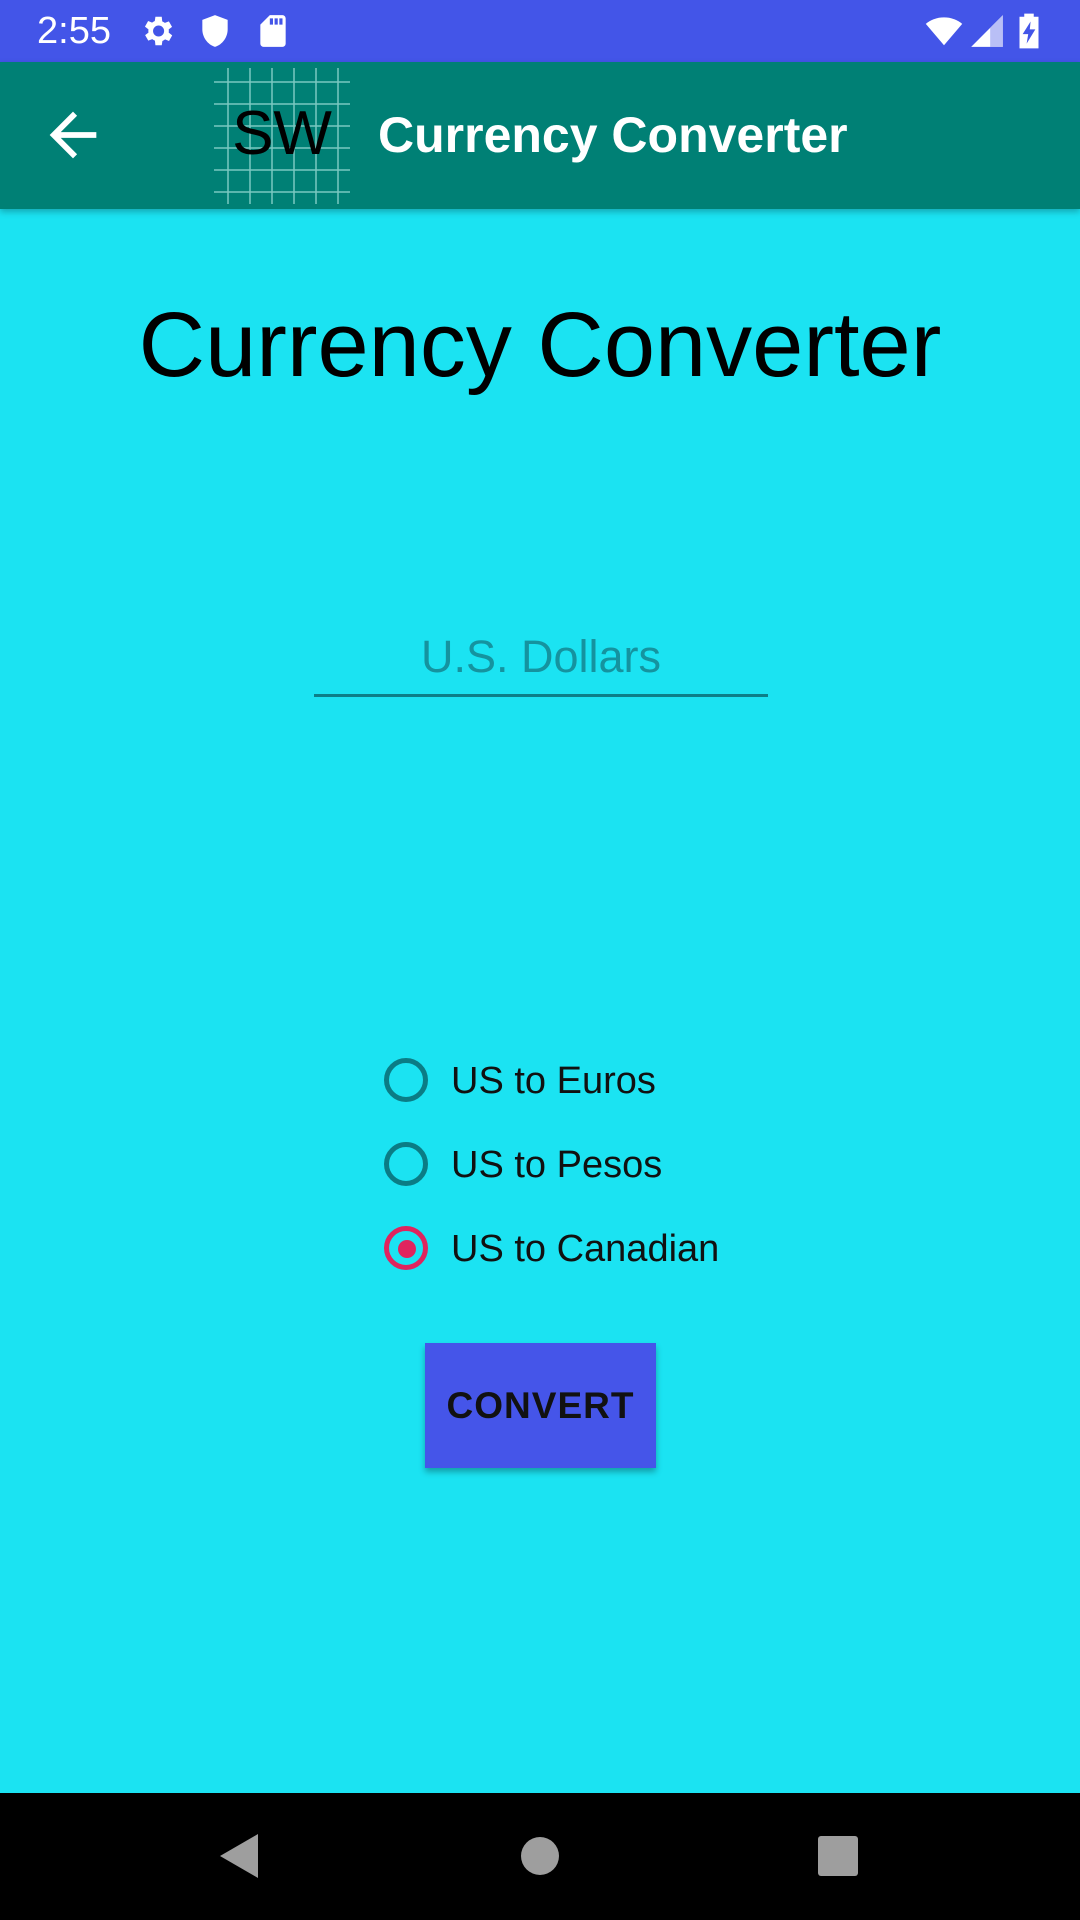  Describe the element at coordinates (987, 31) in the screenshot. I see `signal-icon` at that location.